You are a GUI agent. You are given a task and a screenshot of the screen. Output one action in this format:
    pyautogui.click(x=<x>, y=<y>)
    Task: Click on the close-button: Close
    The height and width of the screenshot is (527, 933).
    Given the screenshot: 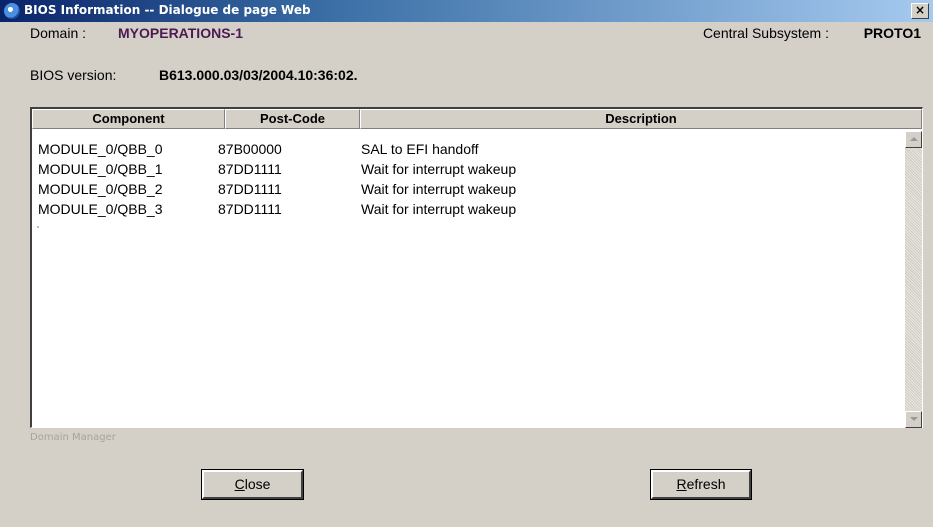 What is the action you would take?
    pyautogui.click(x=252, y=484)
    